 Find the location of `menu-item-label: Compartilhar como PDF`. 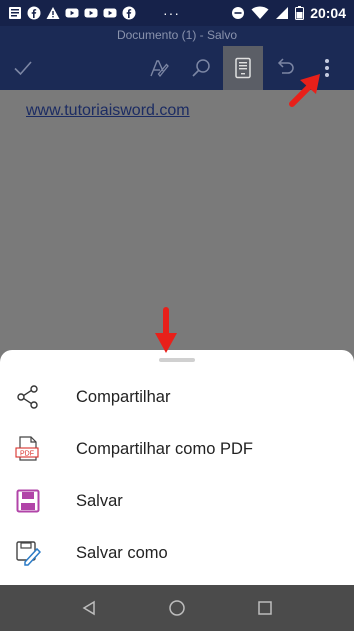

menu-item-label: Compartilhar como PDF is located at coordinates (164, 448).